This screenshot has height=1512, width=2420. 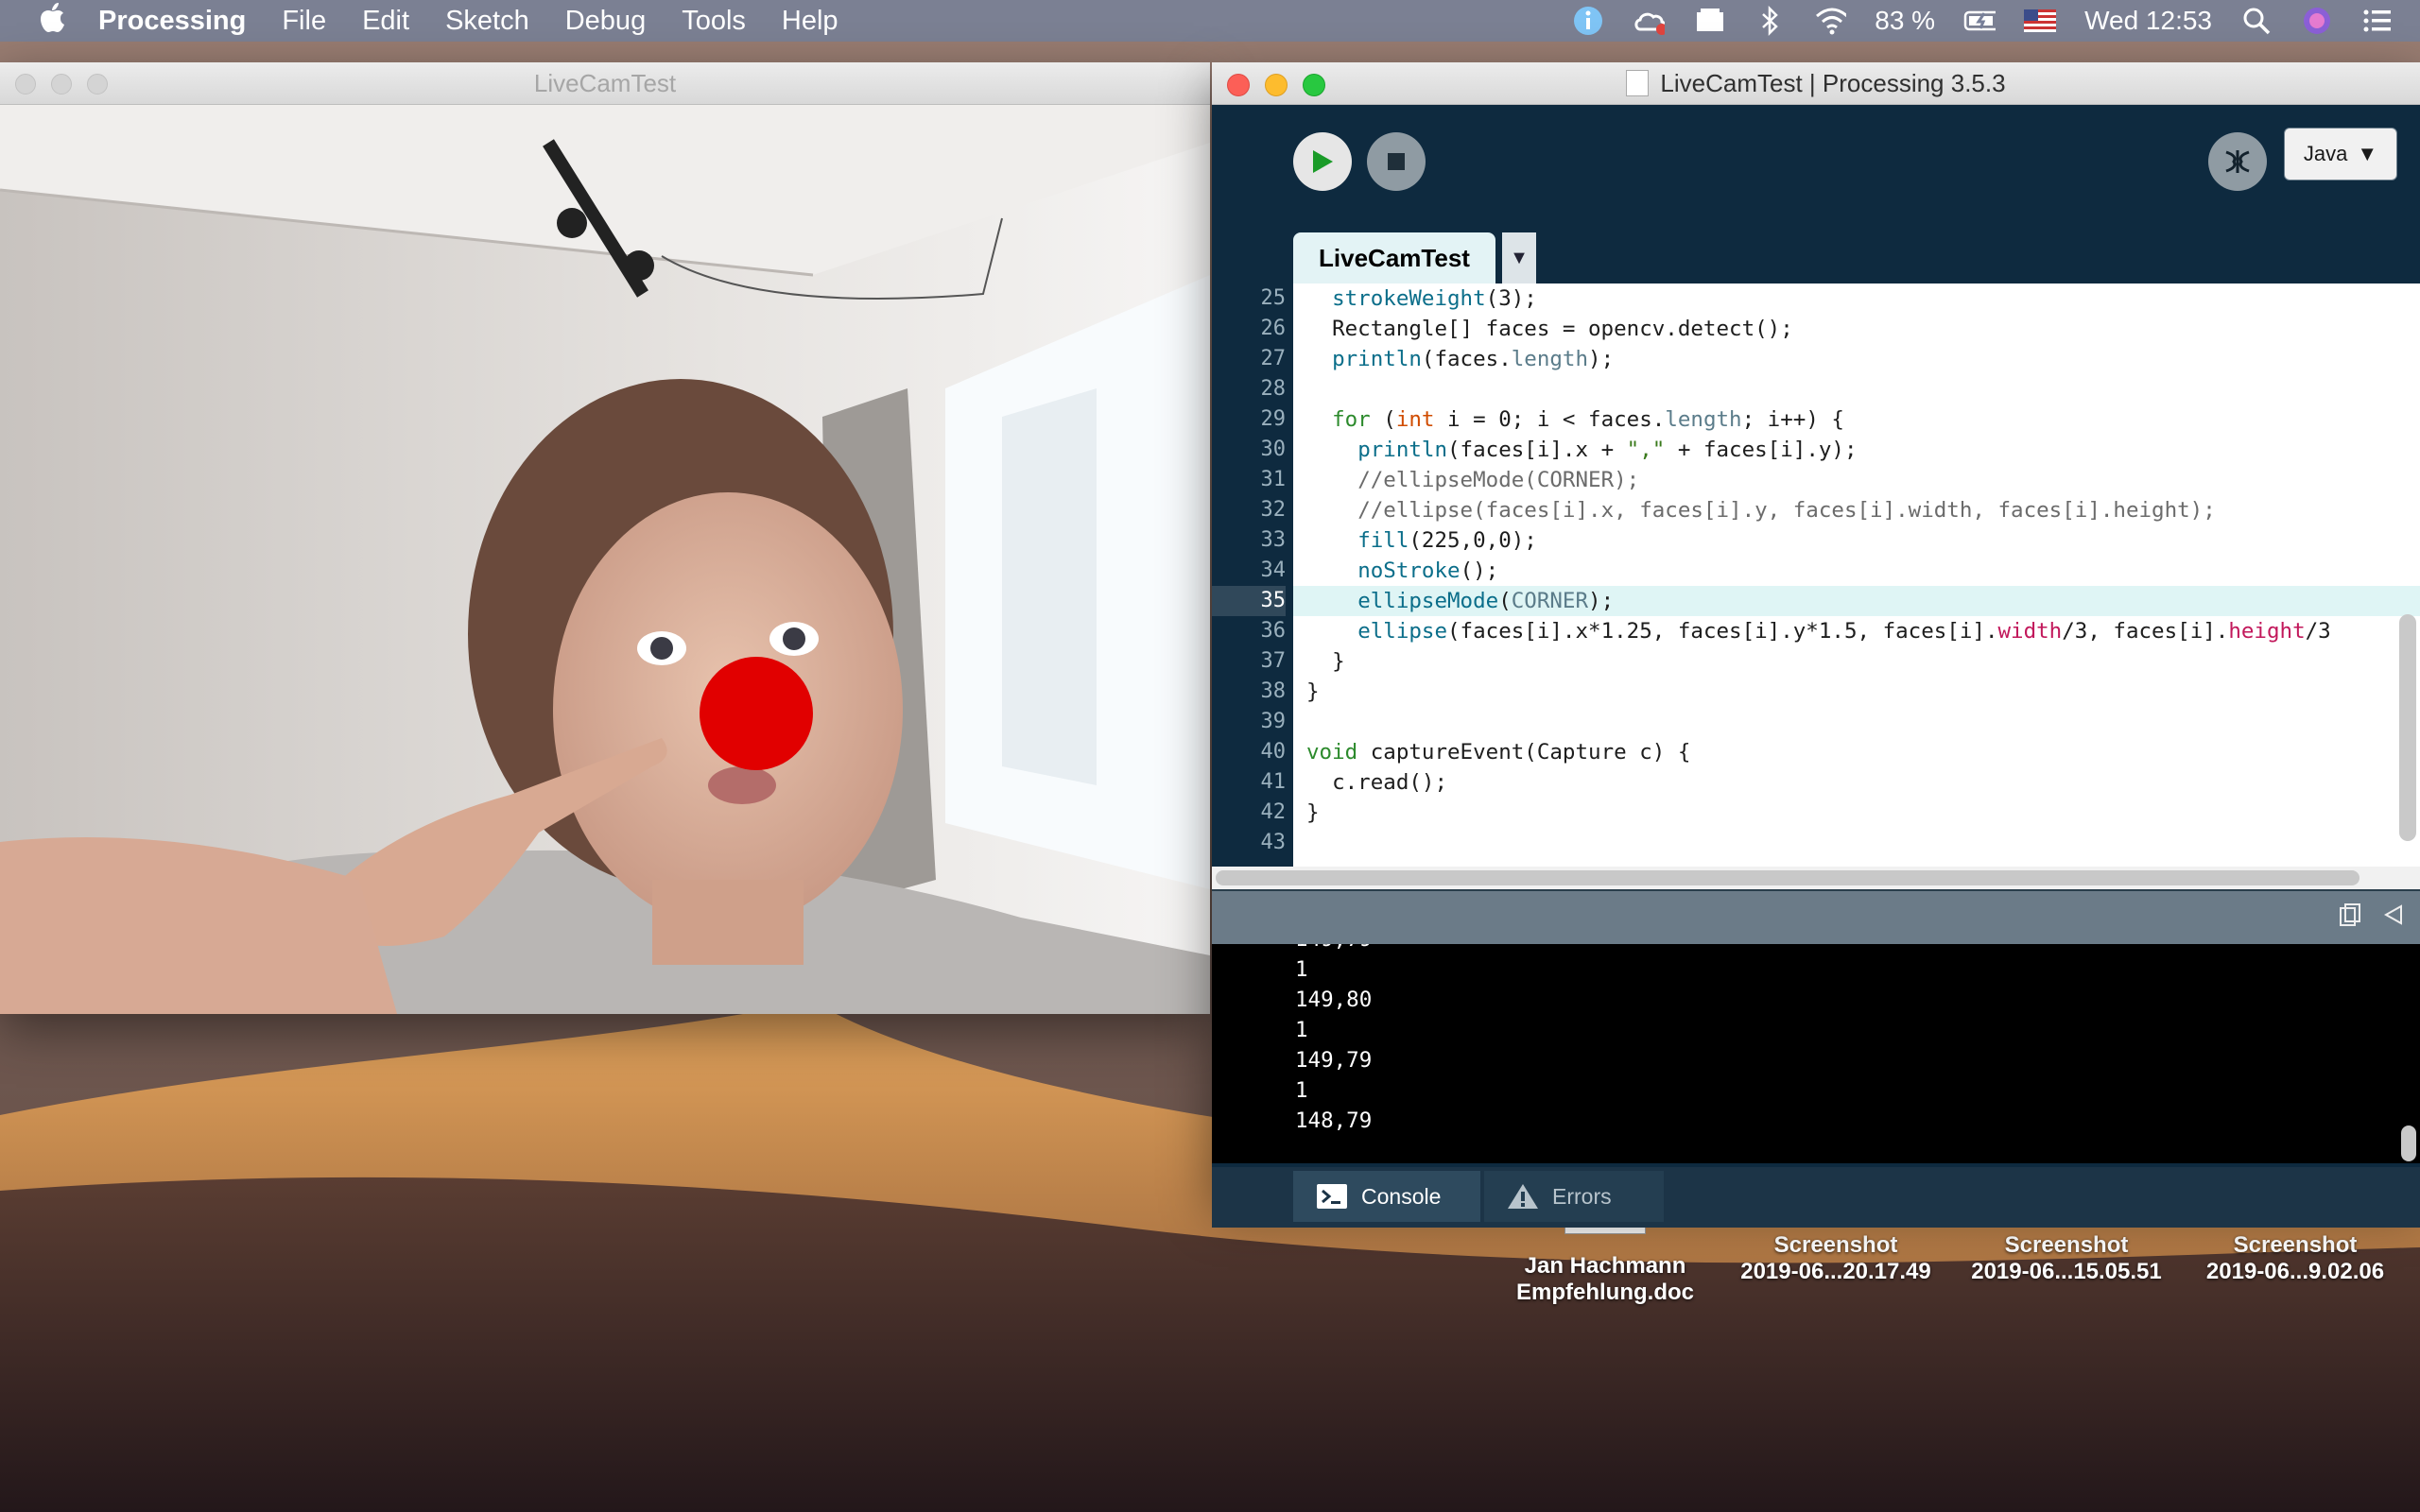 I want to click on code-line: c.read();, so click(x=1863, y=782).